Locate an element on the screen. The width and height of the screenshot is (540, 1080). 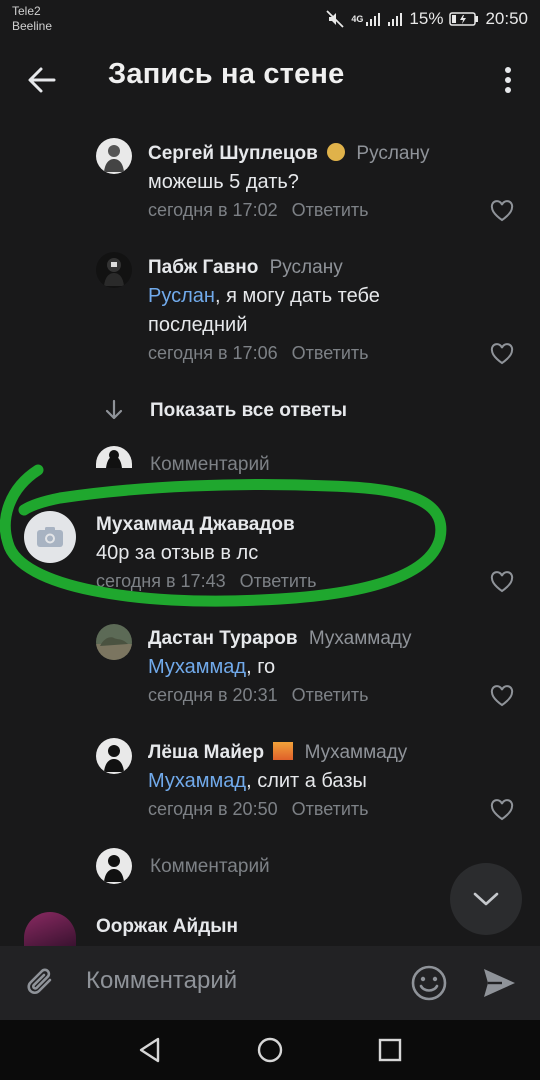
show-all-replies-button: Показать все ответы is located at coordinates (248, 411).